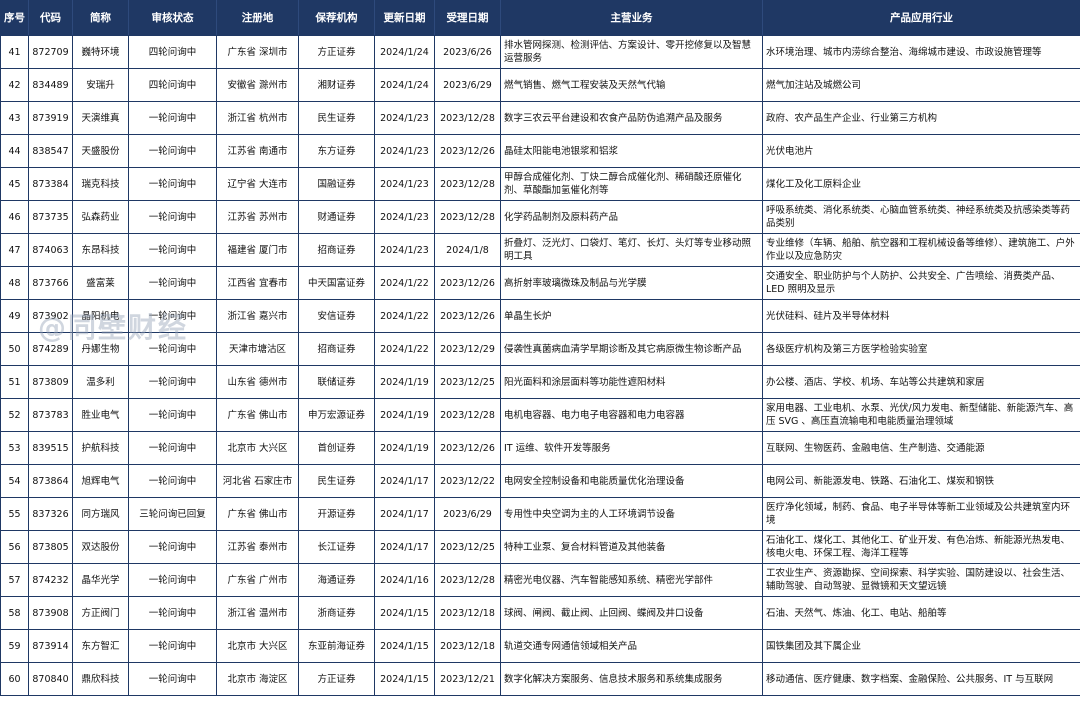 This screenshot has height=704, width=1080. What do you see at coordinates (50, 514) in the screenshot?
I see `cell-code: 837326` at bounding box center [50, 514].